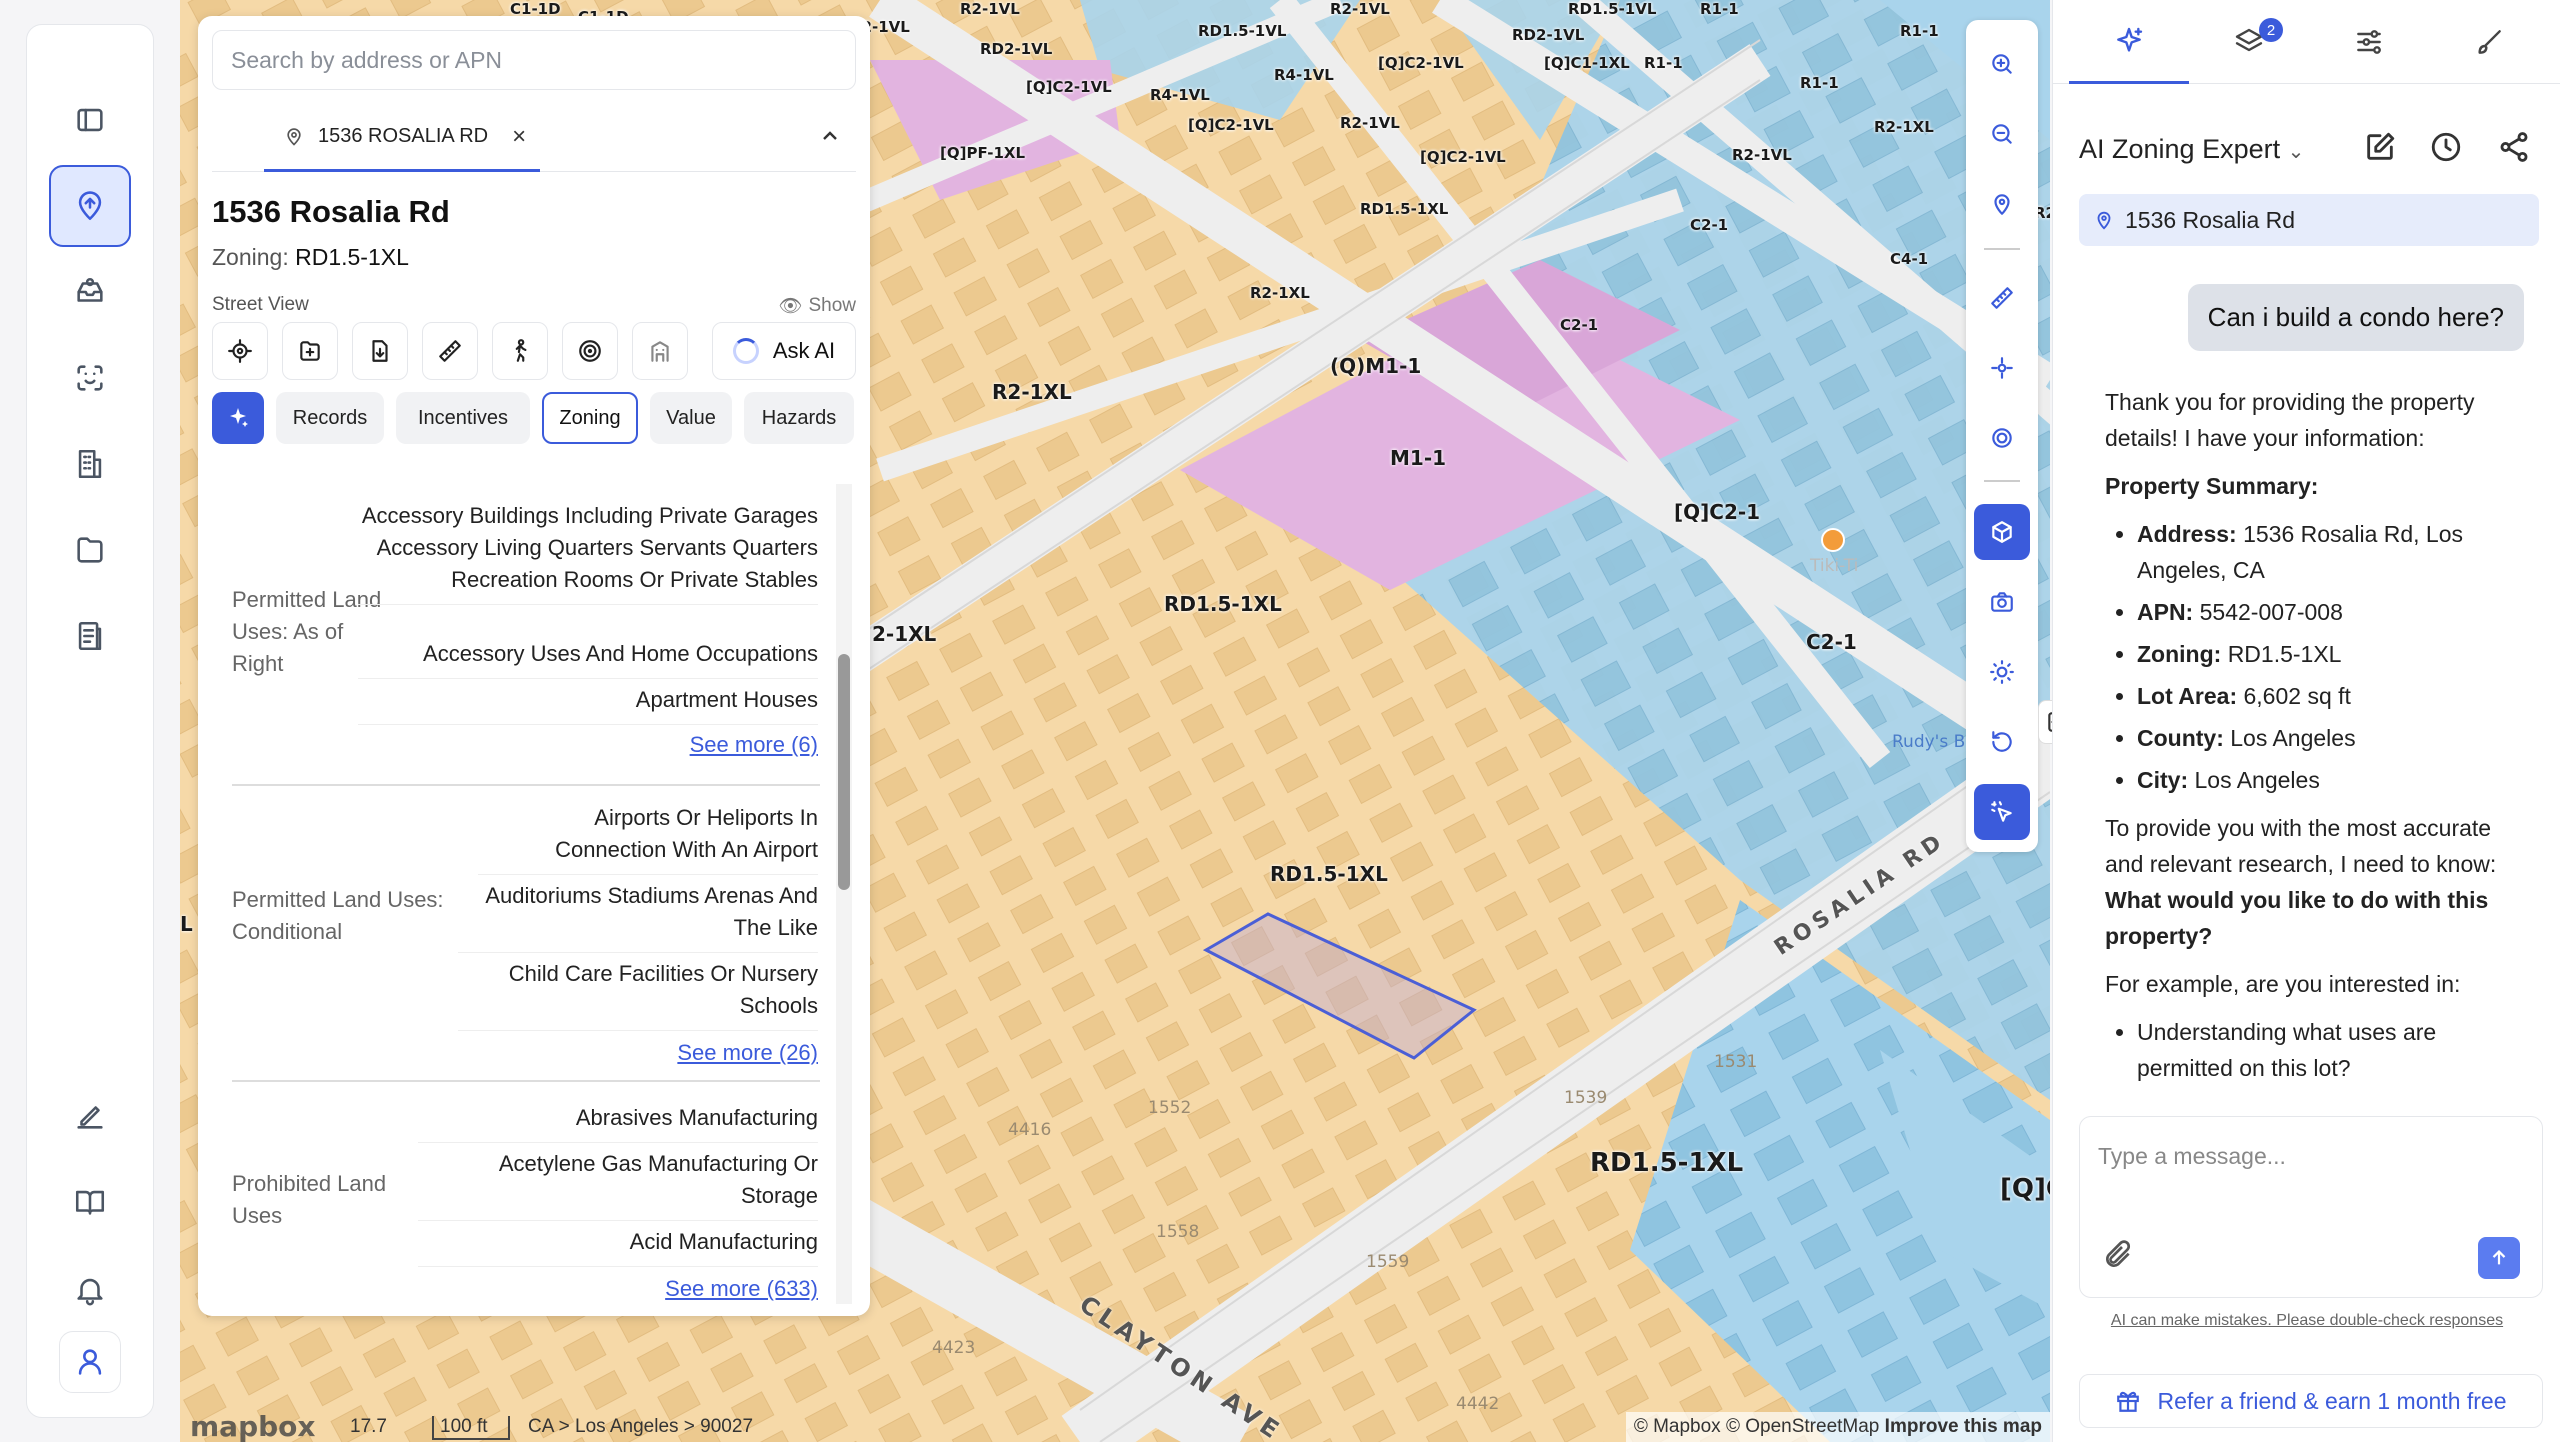  What do you see at coordinates (2002, 134) in the screenshot?
I see `zoom-out-button` at bounding box center [2002, 134].